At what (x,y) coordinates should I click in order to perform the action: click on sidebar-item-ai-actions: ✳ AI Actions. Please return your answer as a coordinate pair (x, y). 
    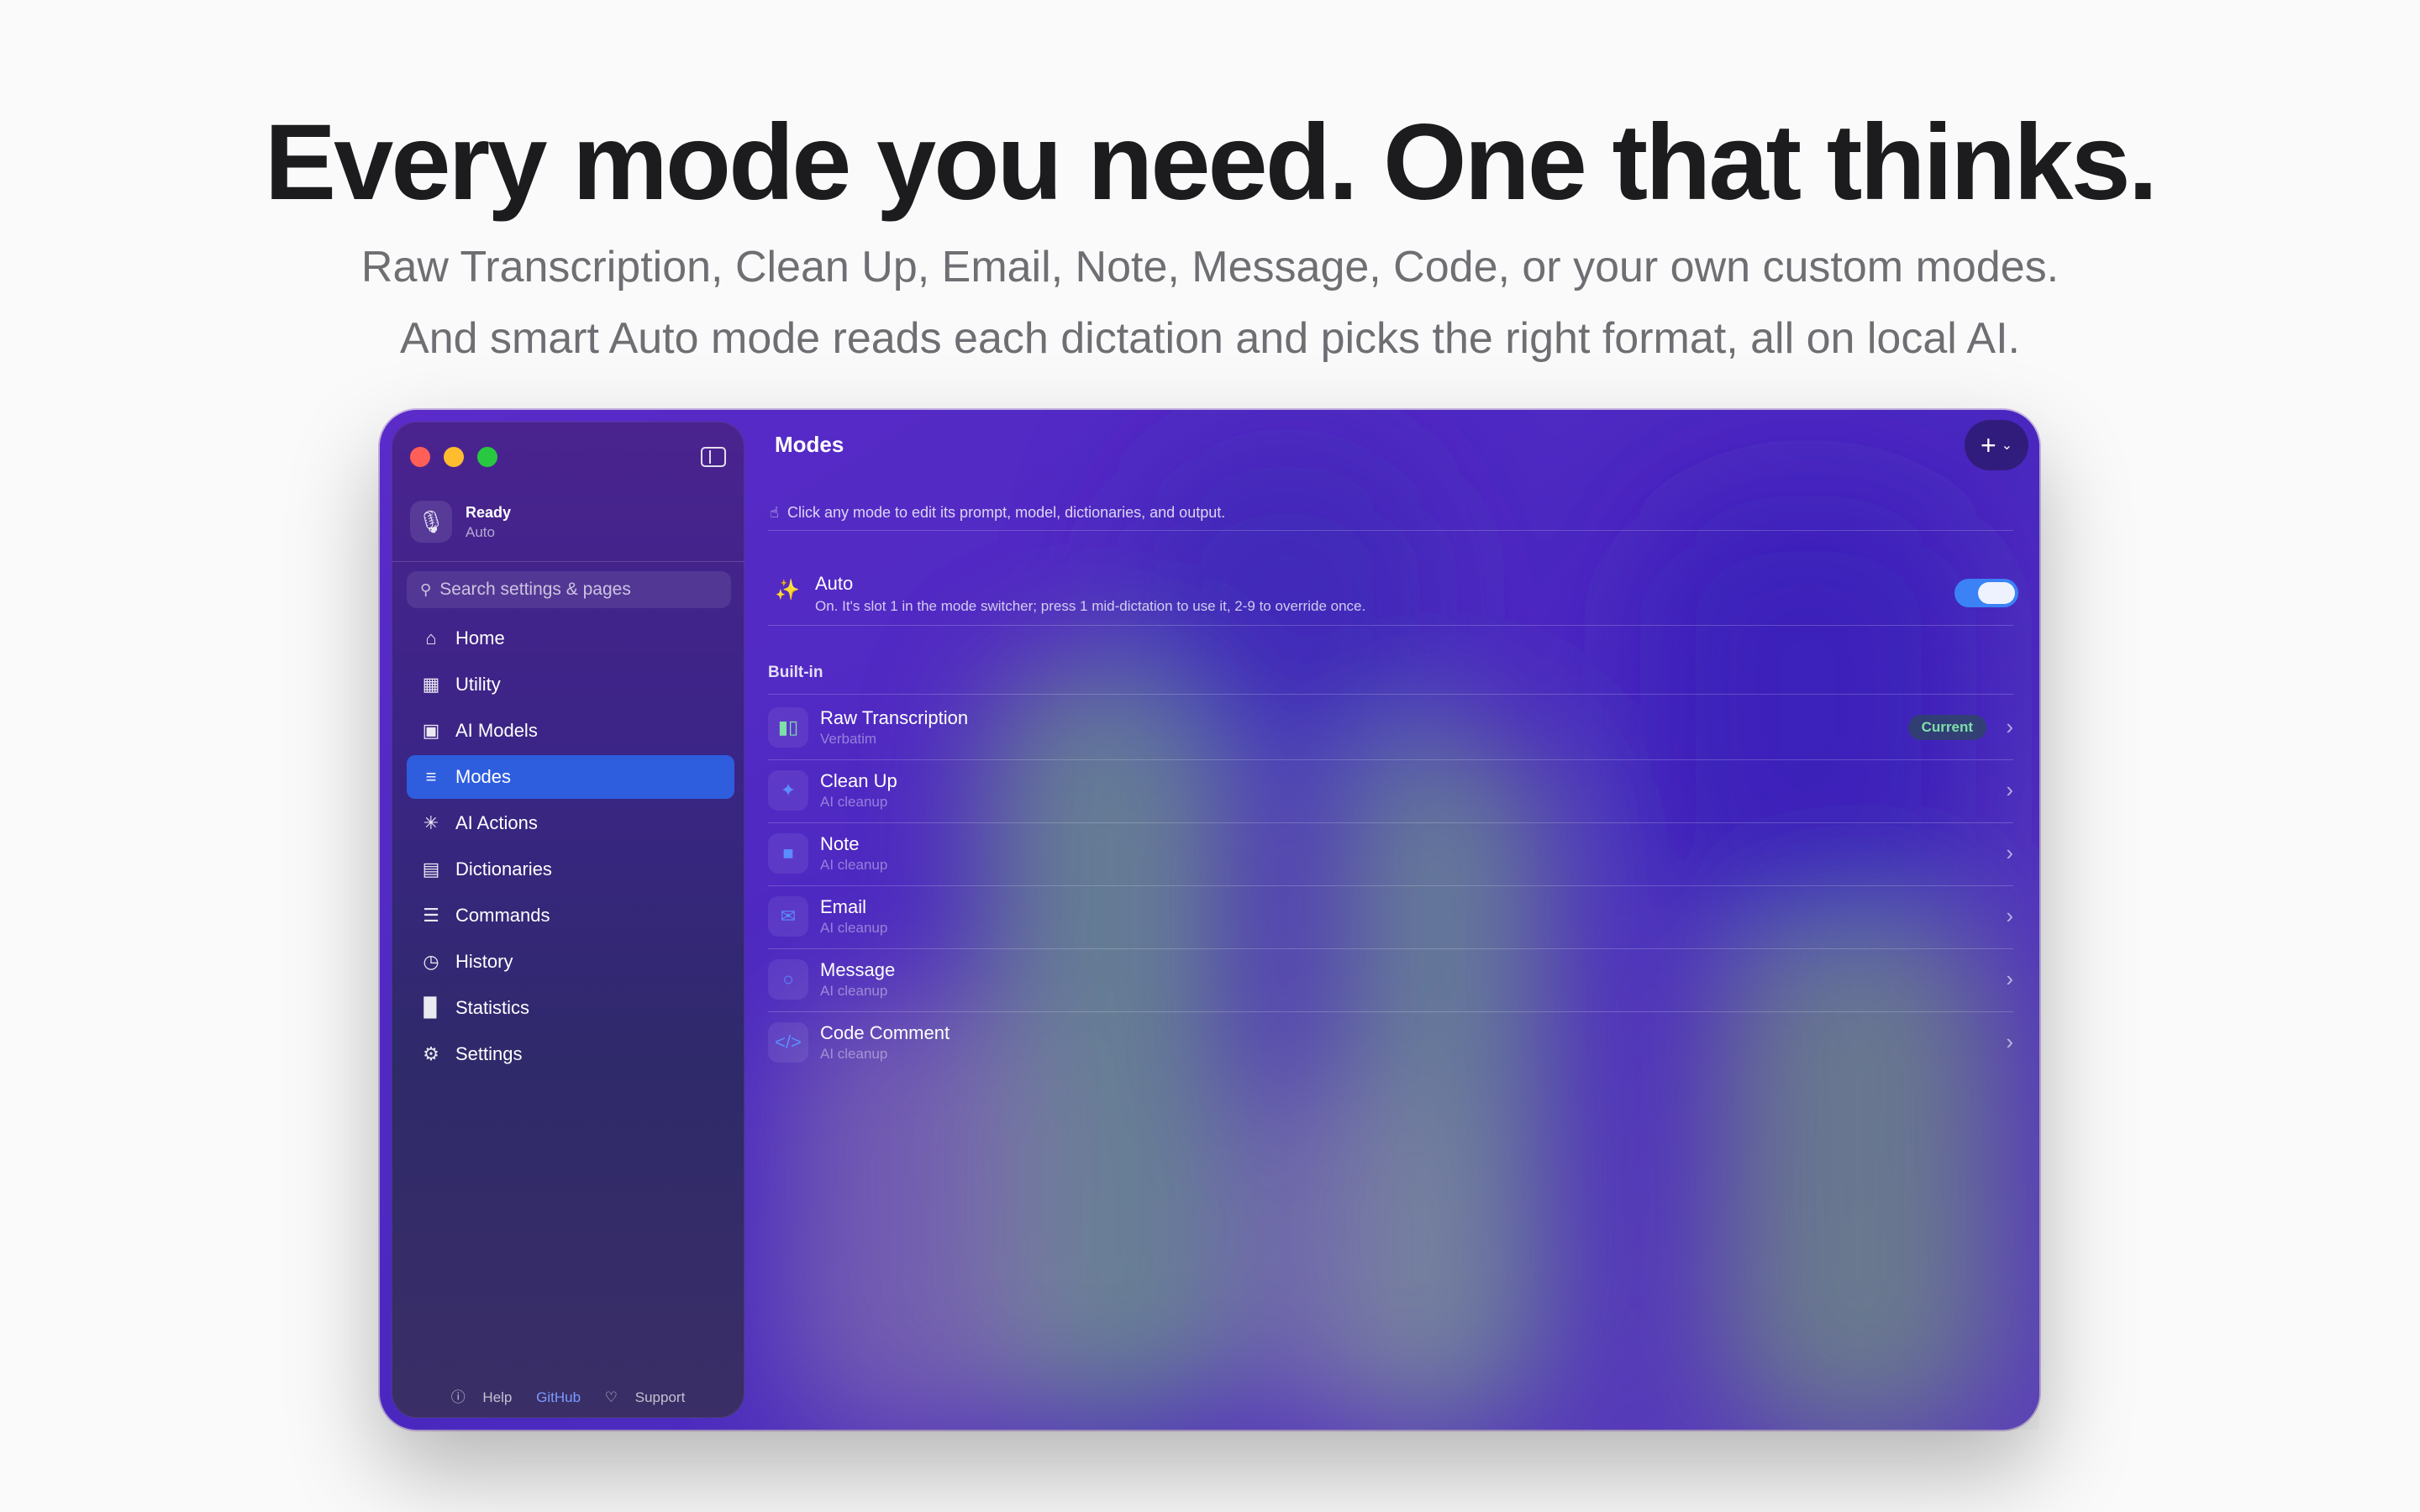
    Looking at the image, I should click on (570, 823).